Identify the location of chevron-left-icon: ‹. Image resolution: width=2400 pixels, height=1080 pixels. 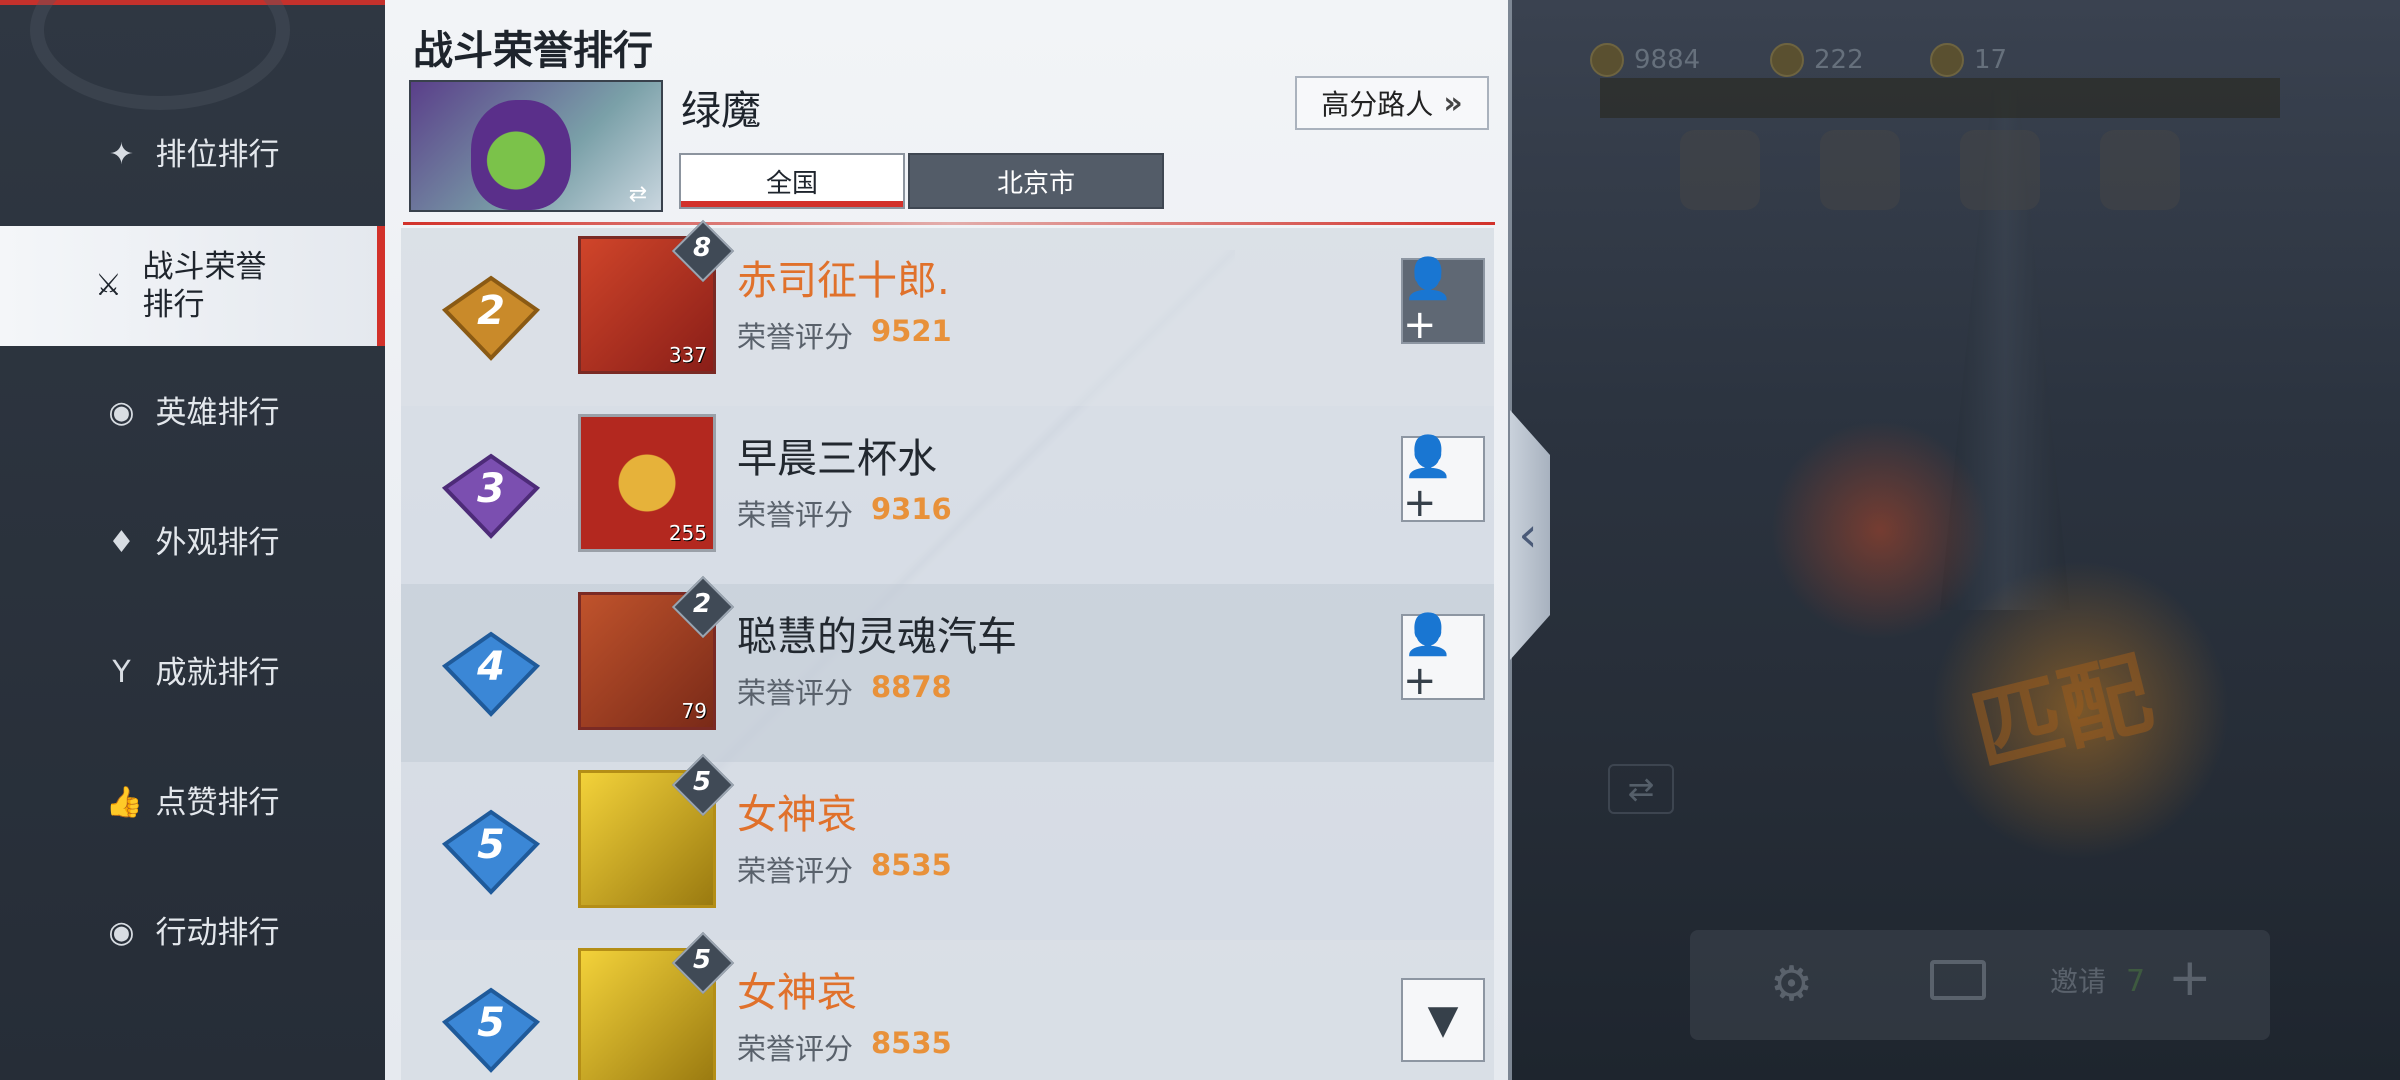
(1528, 535).